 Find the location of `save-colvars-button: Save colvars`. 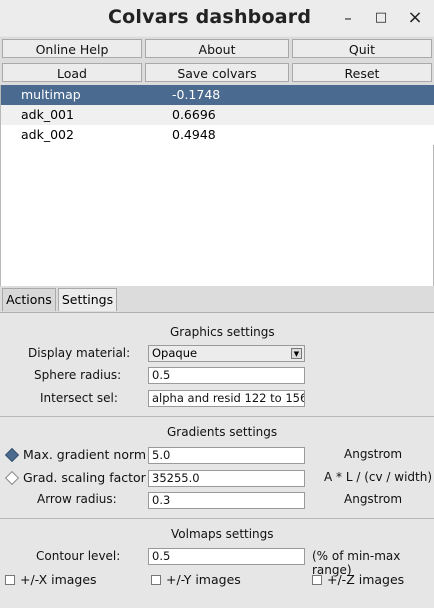

save-colvars-button: Save colvars is located at coordinates (217, 72).